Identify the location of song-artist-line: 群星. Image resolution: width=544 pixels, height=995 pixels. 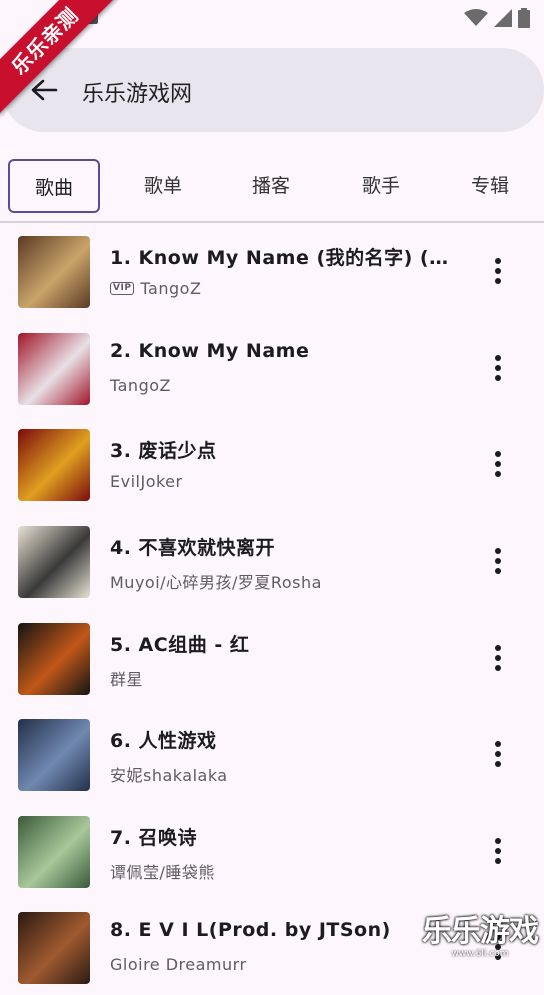
(126, 678).